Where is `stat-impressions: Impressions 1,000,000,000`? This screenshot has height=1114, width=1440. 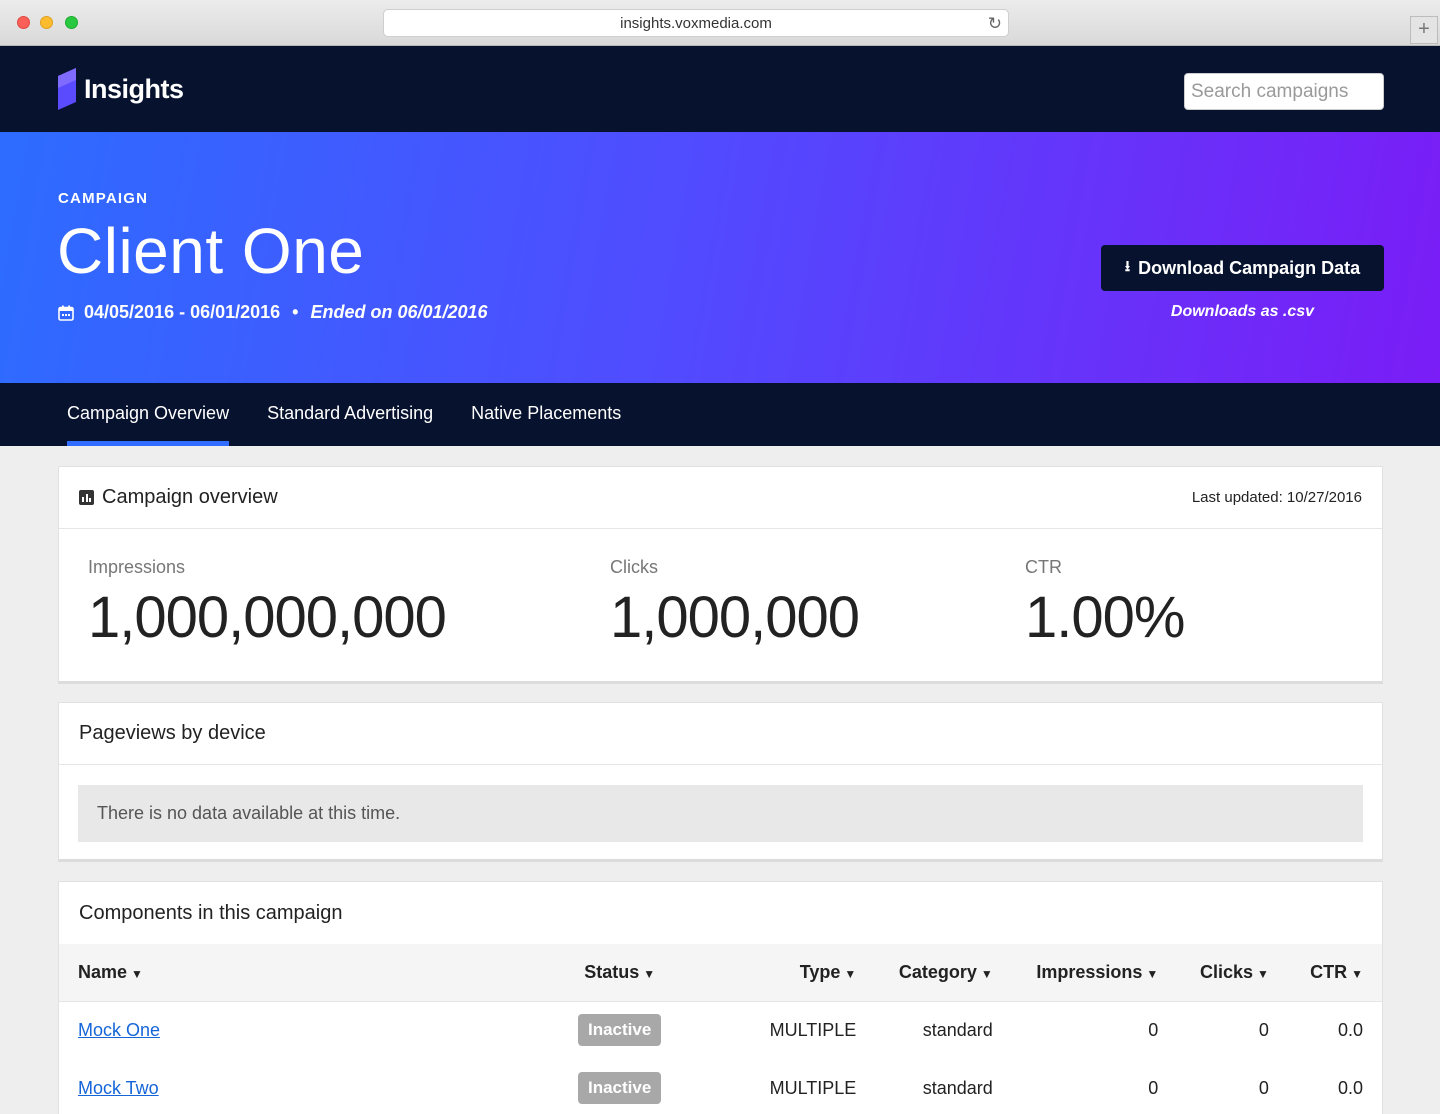
stat-impressions: Impressions 1,000,000,000 is located at coordinates (267, 604).